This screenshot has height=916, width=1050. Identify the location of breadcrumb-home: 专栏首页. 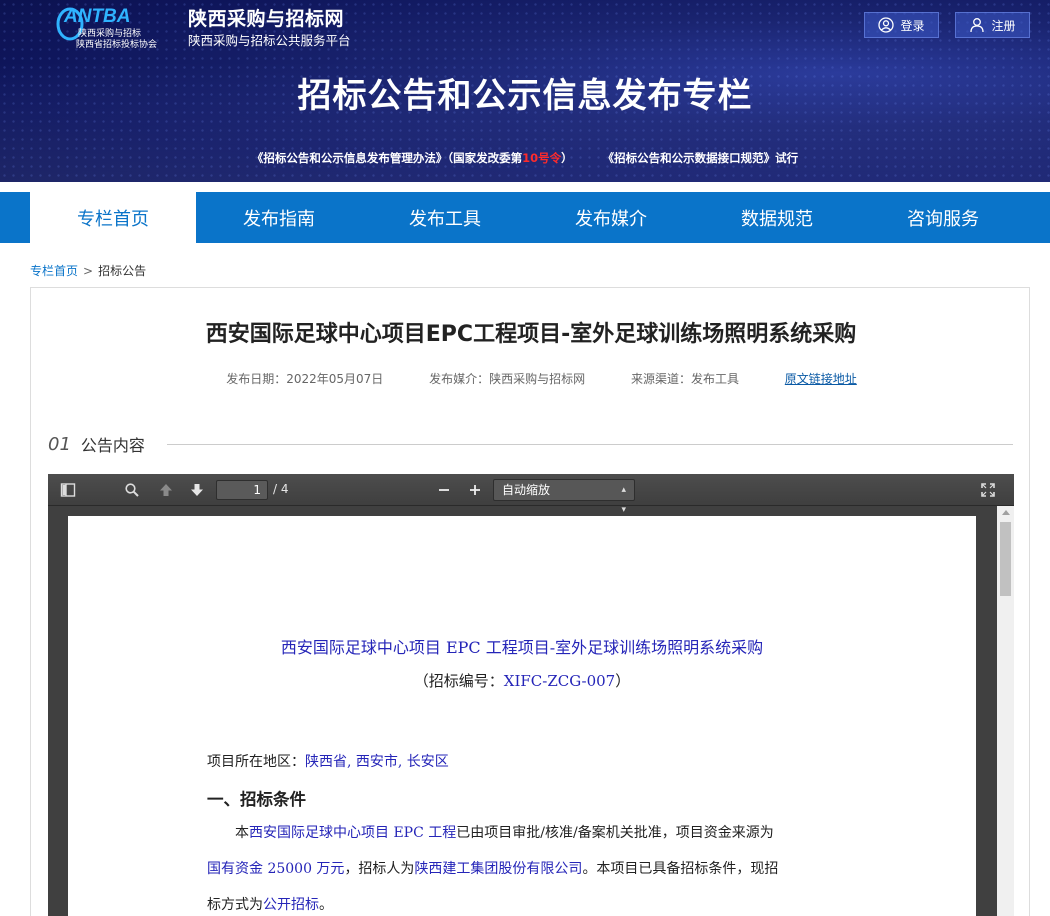
(54, 271).